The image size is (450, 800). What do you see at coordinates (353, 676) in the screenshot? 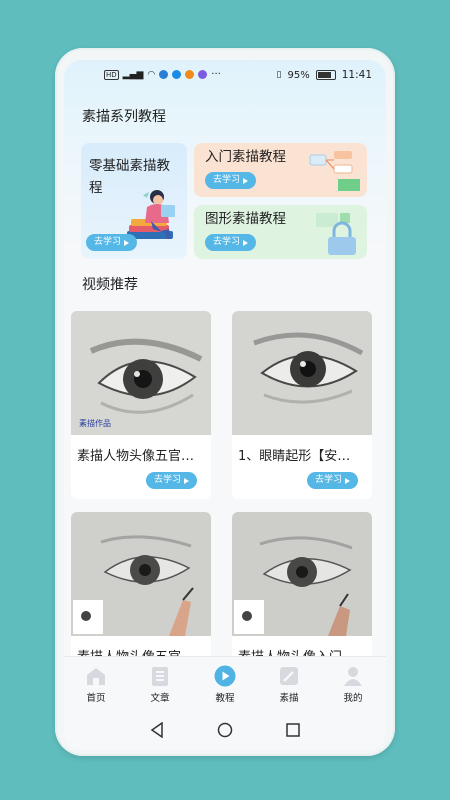
I see `profile-icon` at bounding box center [353, 676].